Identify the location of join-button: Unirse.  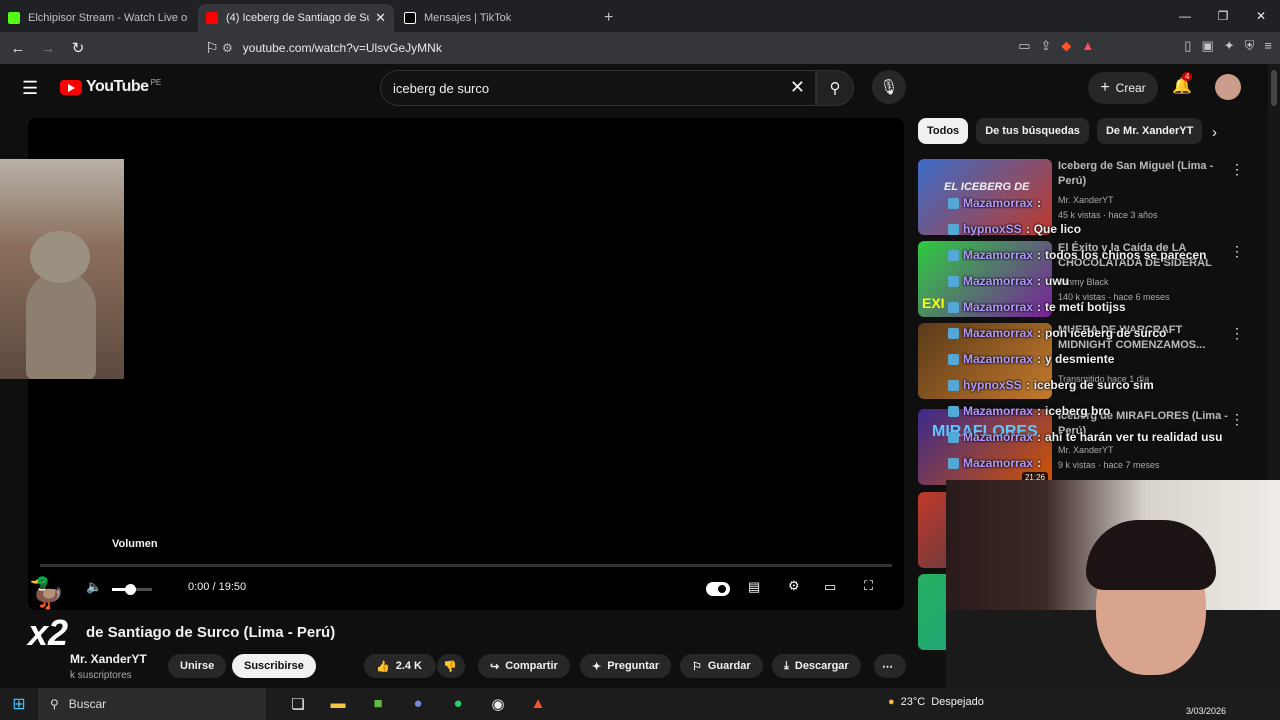
(197, 666).